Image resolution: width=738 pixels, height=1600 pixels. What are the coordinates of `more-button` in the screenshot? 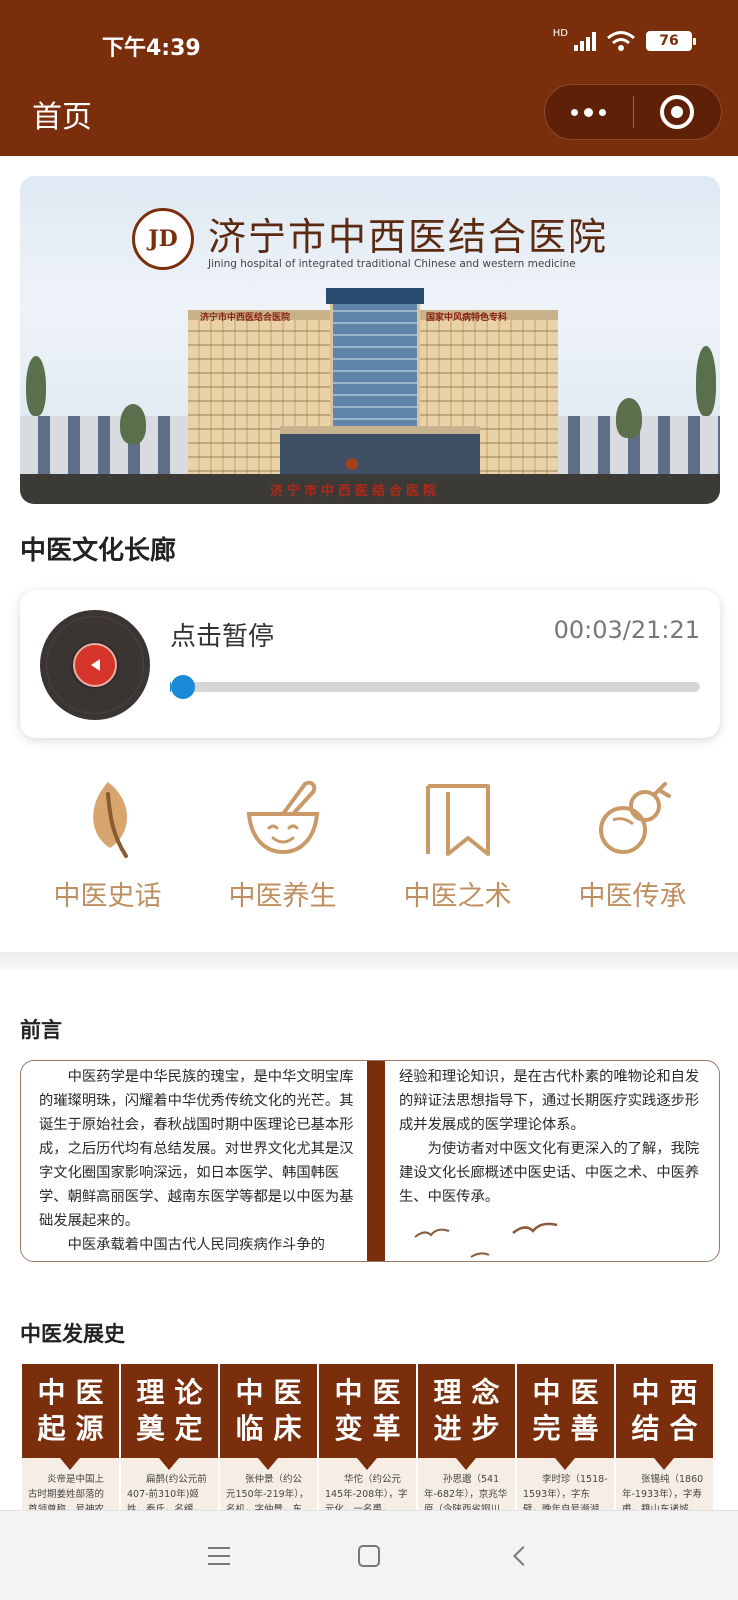 It's located at (589, 112).